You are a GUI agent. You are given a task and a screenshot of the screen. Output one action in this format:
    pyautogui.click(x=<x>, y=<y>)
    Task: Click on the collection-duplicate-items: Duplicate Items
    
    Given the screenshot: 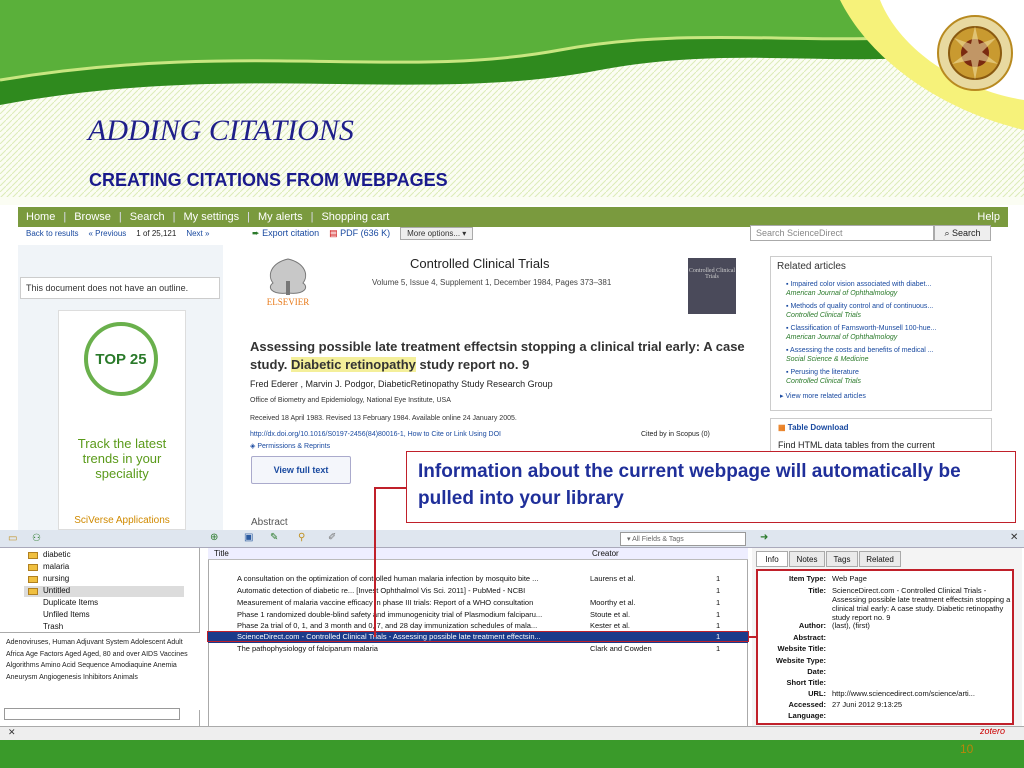 What is the action you would take?
    pyautogui.click(x=70, y=603)
    